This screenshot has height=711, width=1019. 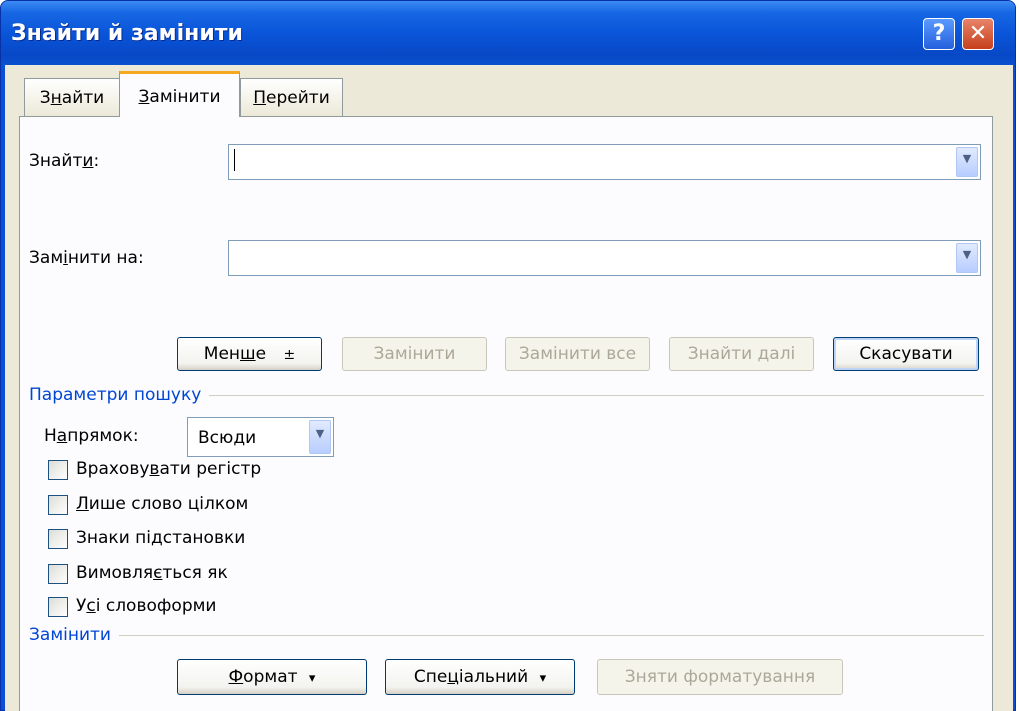 What do you see at coordinates (414, 354) in the screenshot?
I see `replace-button: Замінити` at bounding box center [414, 354].